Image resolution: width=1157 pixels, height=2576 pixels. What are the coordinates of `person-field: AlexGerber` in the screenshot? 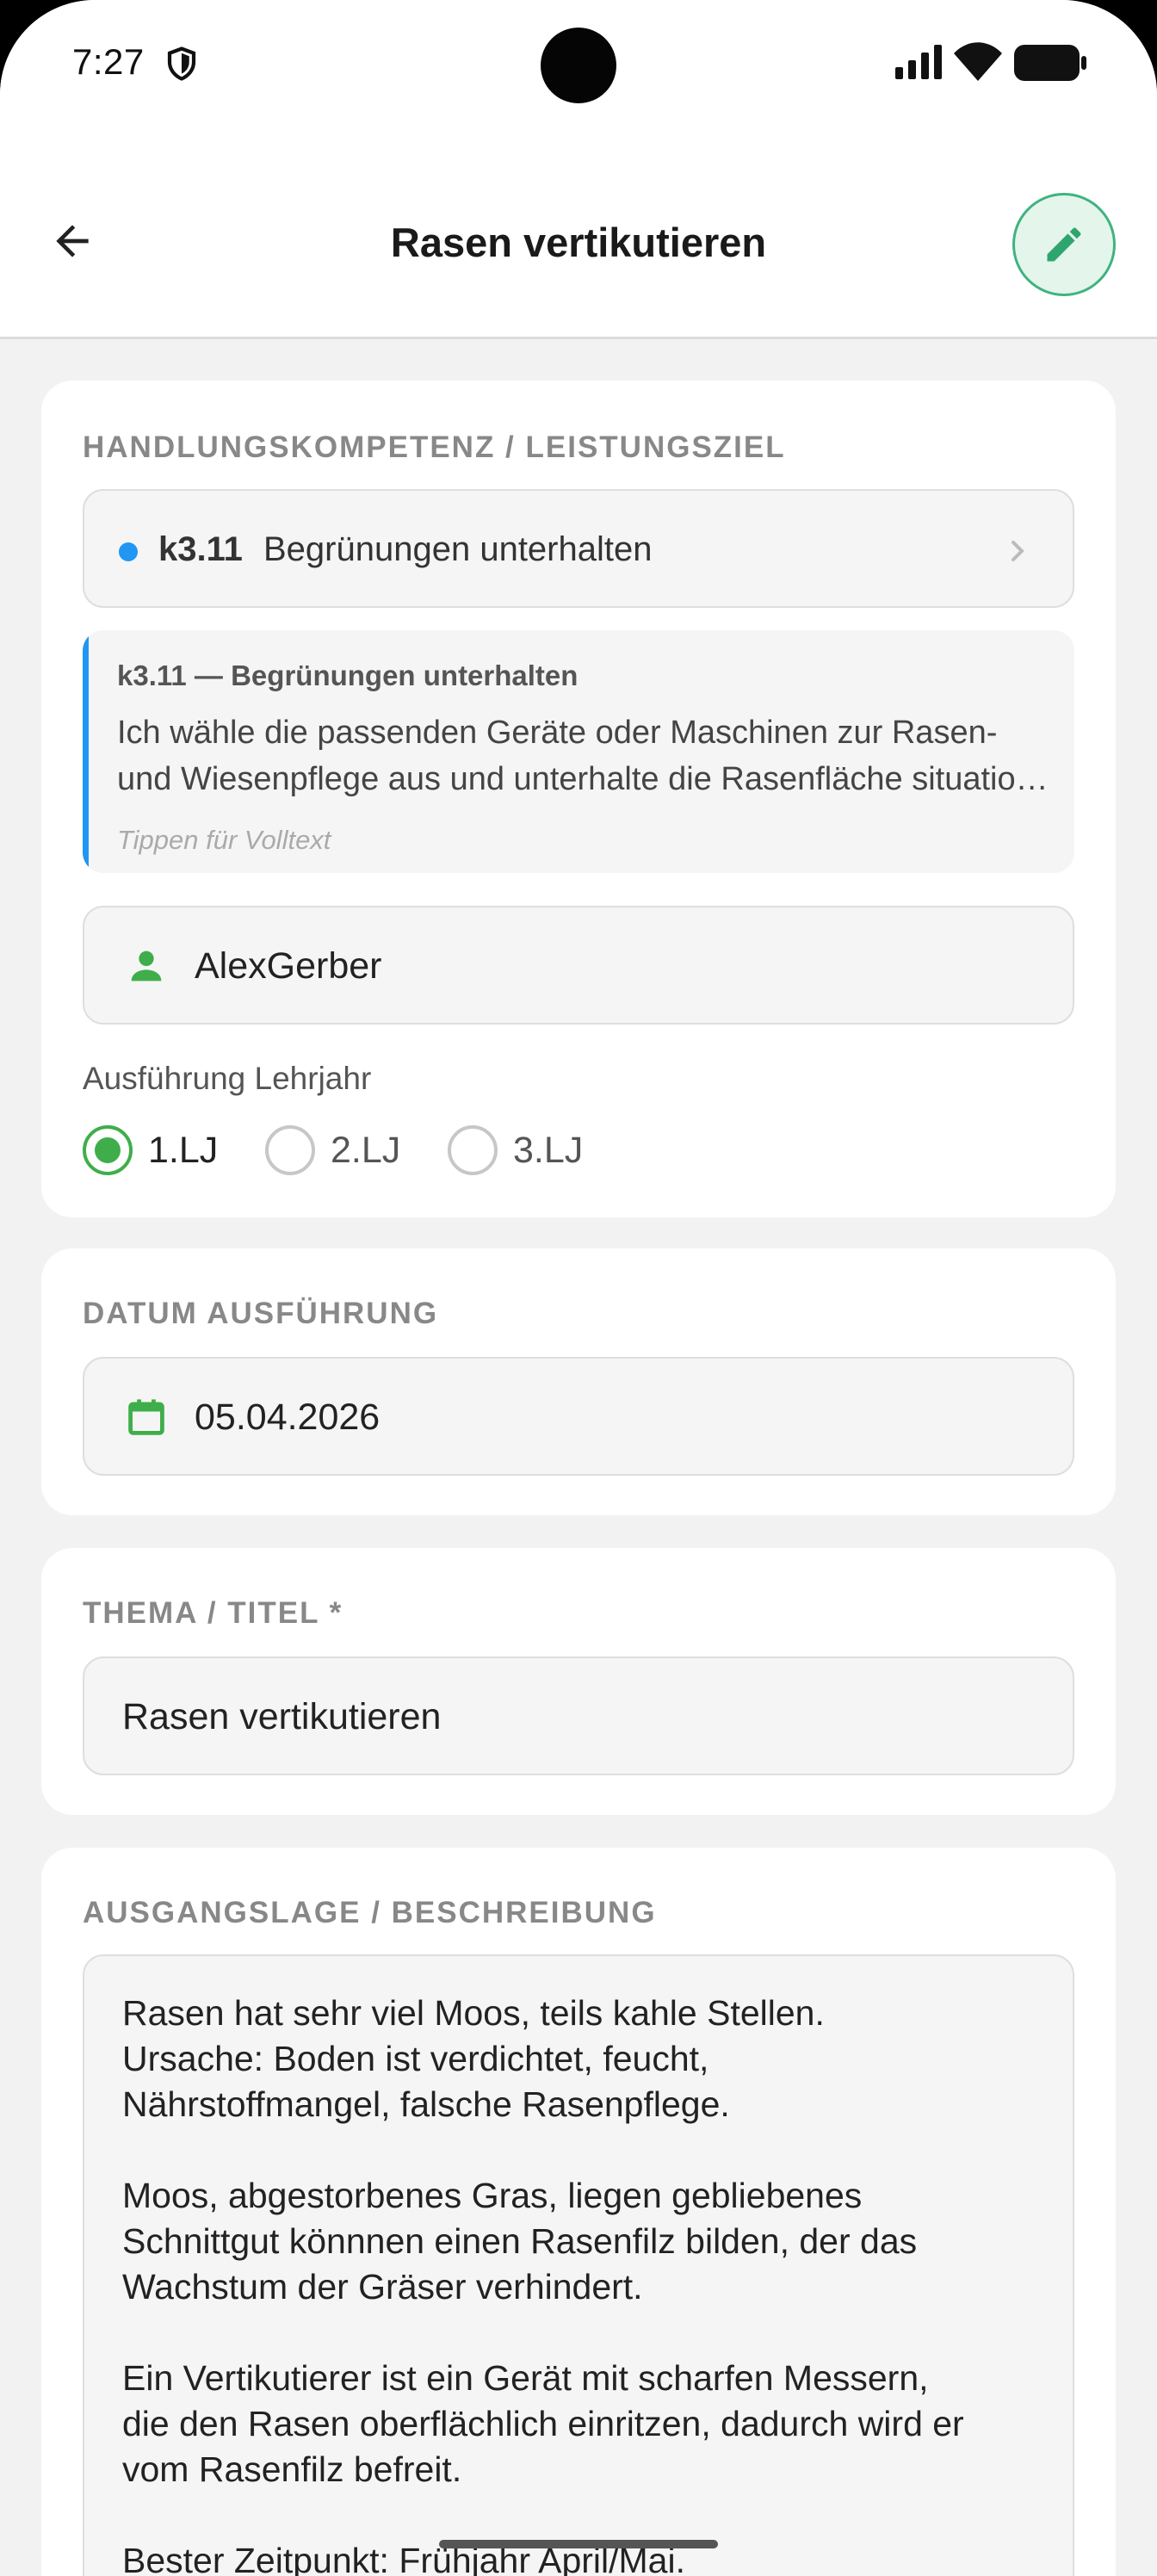 It's located at (579, 966).